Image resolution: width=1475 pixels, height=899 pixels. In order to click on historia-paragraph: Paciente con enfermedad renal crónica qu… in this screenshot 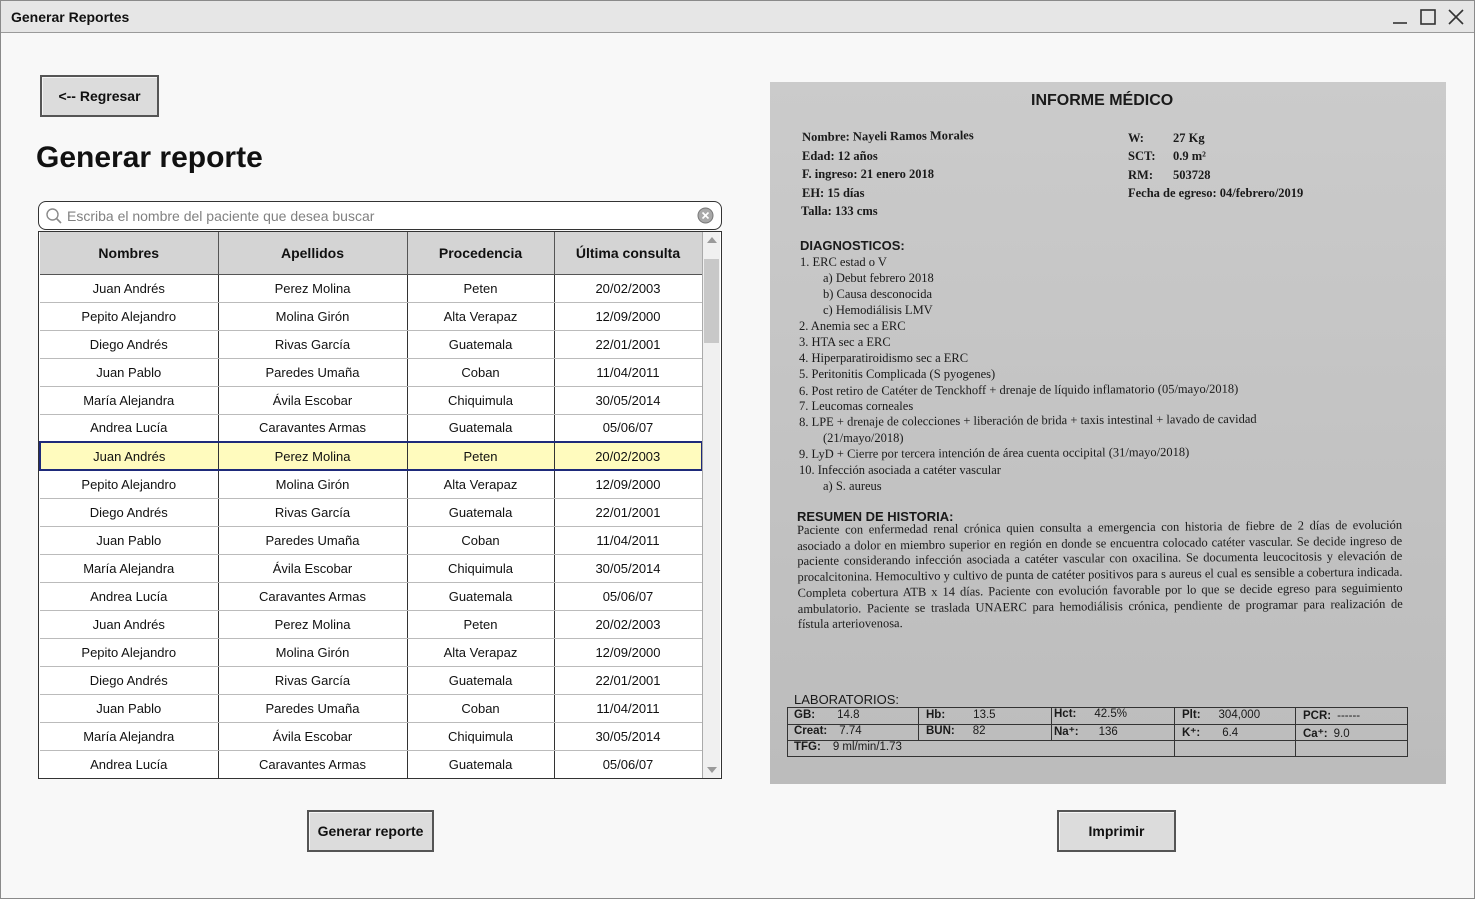, I will do `click(1100, 574)`.